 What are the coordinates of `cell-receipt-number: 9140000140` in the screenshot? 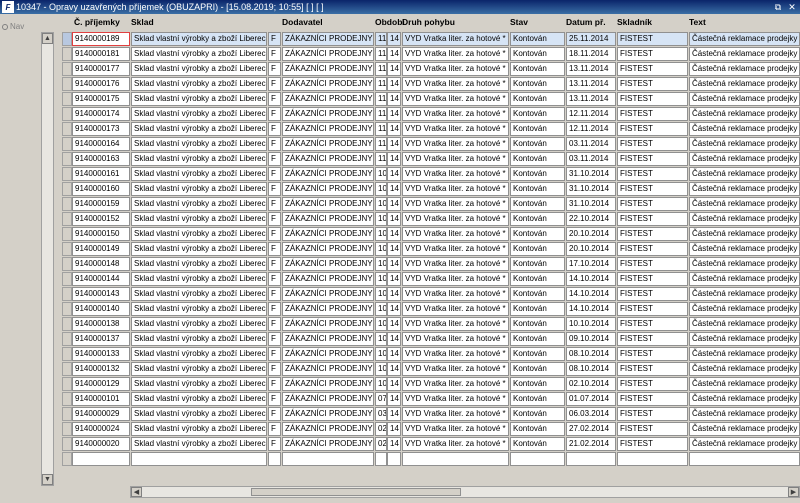 It's located at (101, 309).